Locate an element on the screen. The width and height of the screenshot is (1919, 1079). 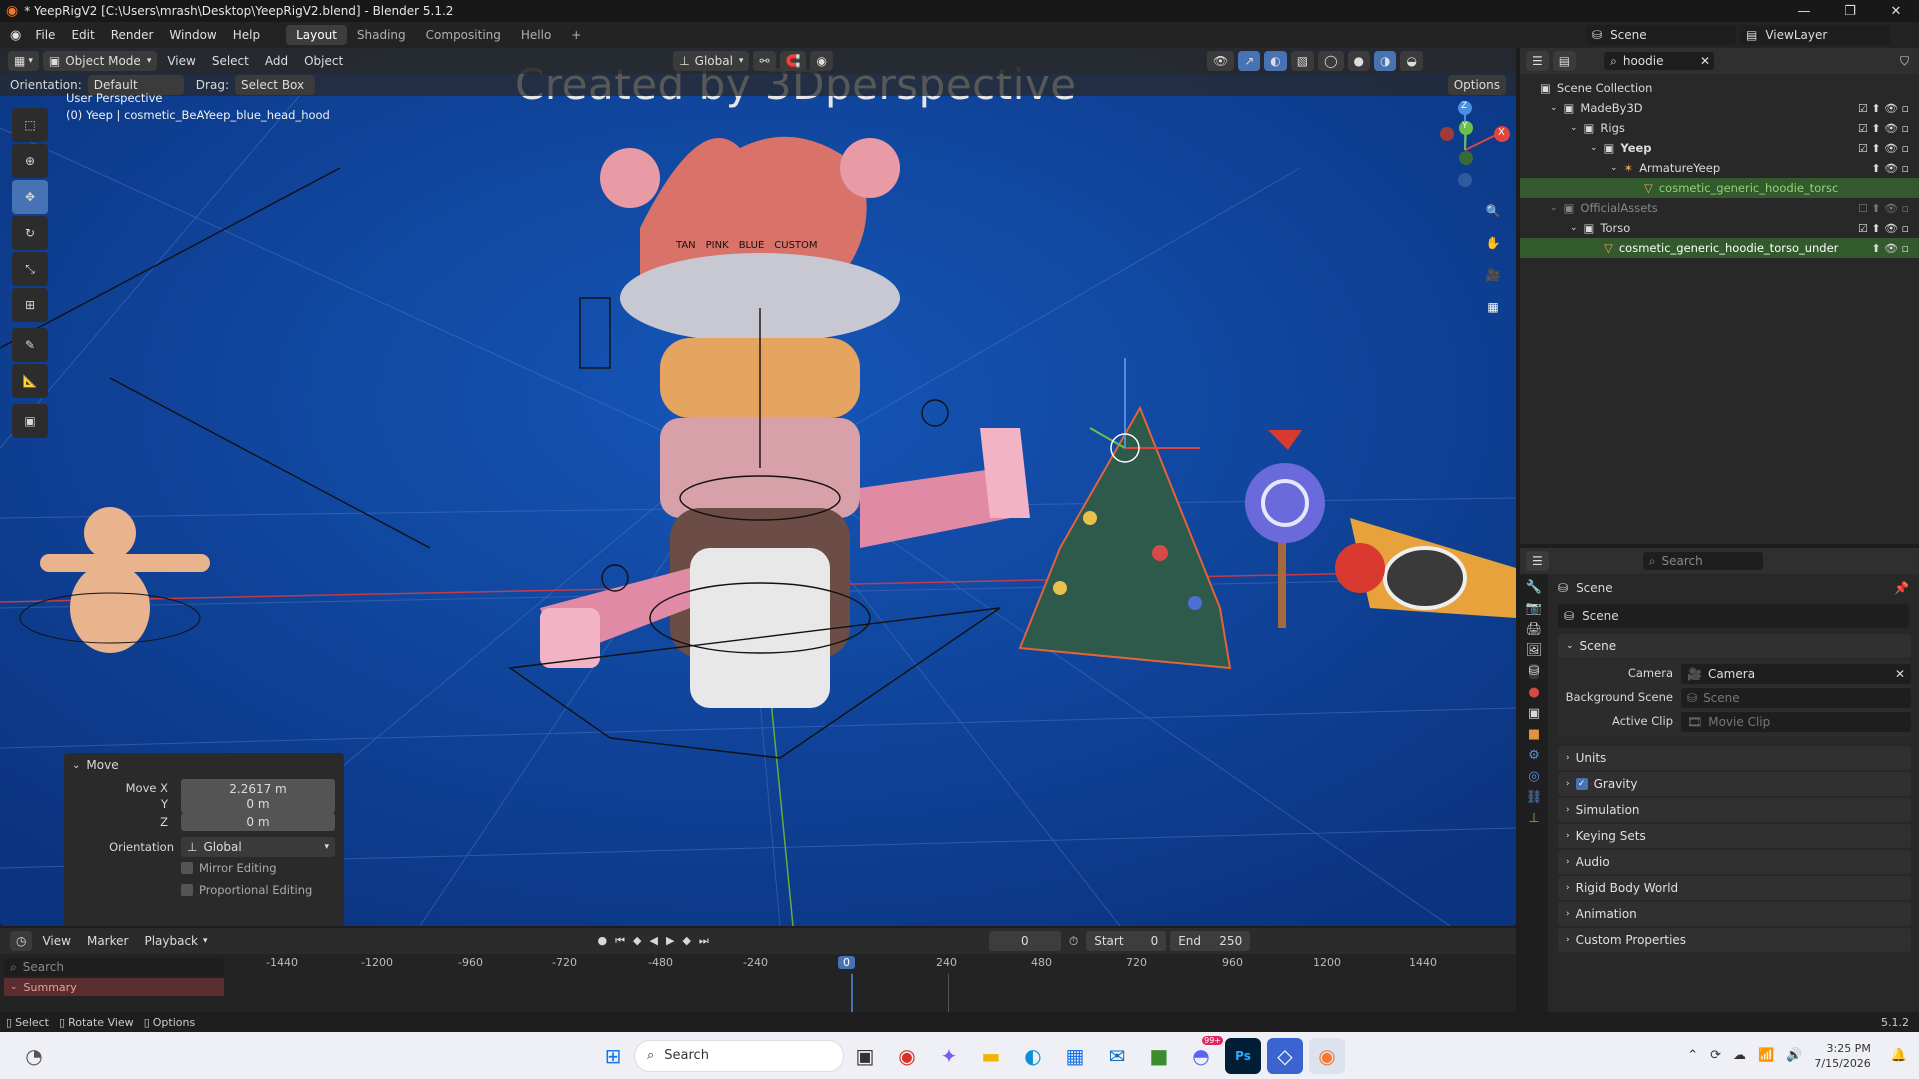
task-view-icon: ▣ is located at coordinates (865, 1056).